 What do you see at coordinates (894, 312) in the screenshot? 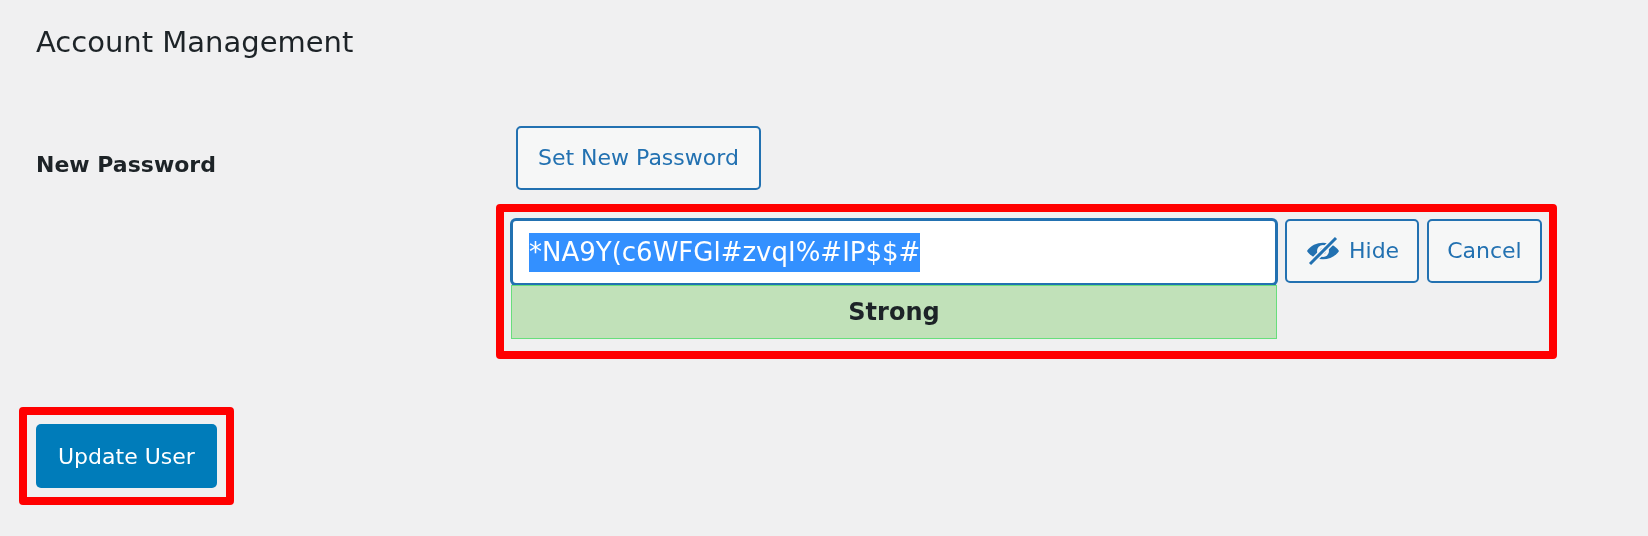
I see `strength-meter: Strong` at bounding box center [894, 312].